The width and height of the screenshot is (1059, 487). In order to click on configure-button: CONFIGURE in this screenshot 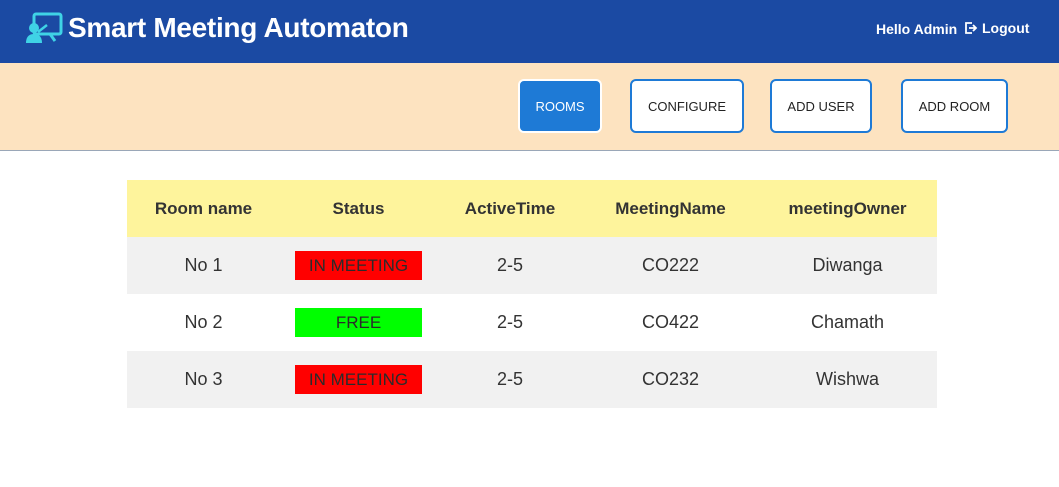, I will do `click(687, 106)`.